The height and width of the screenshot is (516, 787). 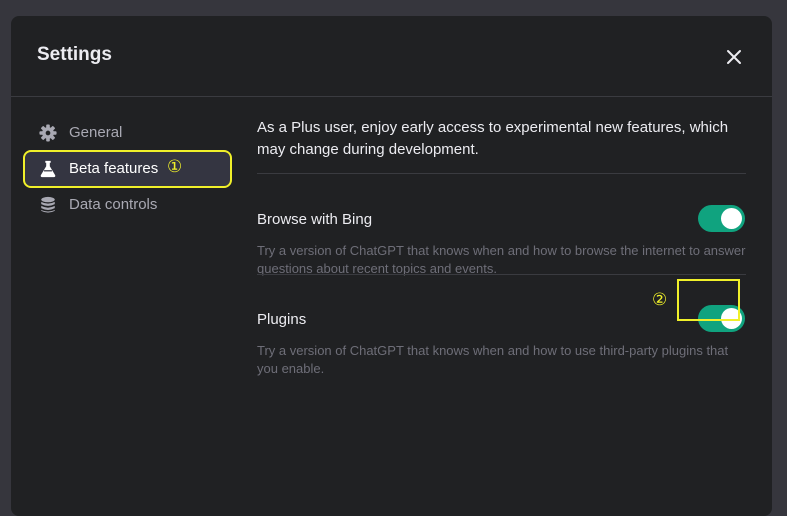 What do you see at coordinates (114, 168) in the screenshot?
I see `sidebar-item-label: Beta features` at bounding box center [114, 168].